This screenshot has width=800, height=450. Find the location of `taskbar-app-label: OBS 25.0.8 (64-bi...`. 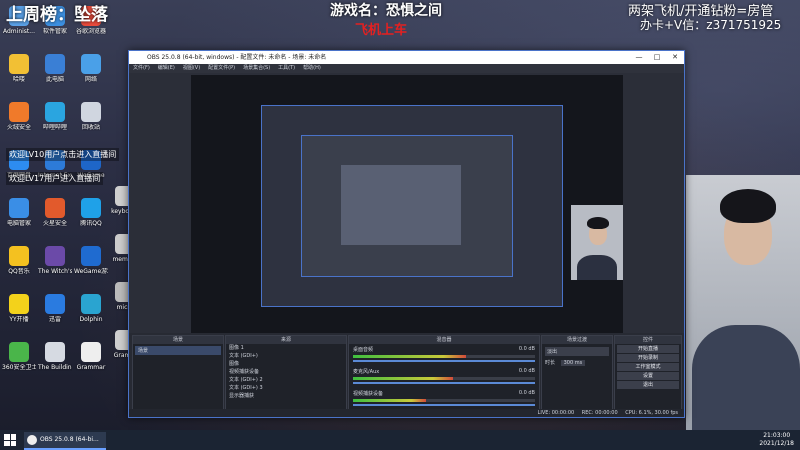

taskbar-app-label: OBS 25.0.8 (64-bi... is located at coordinates (69, 439).